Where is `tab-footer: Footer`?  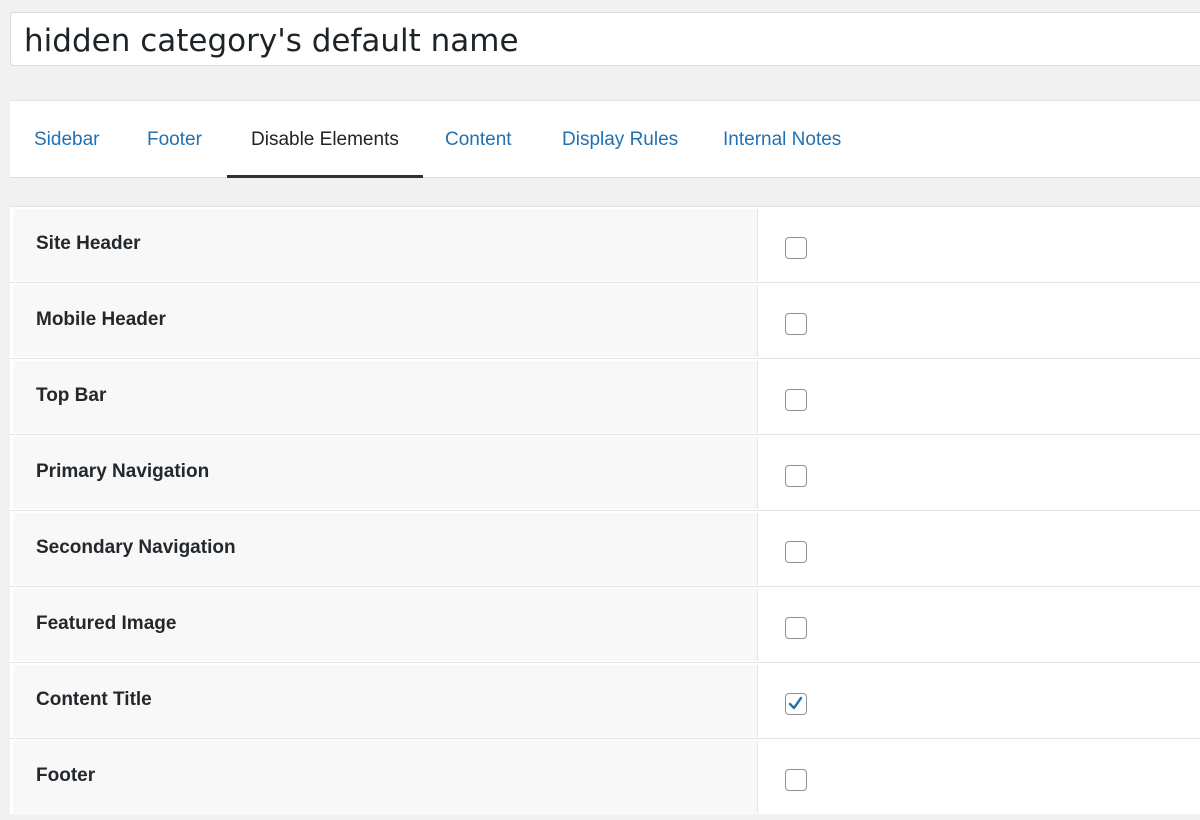
tab-footer: Footer is located at coordinates (174, 139).